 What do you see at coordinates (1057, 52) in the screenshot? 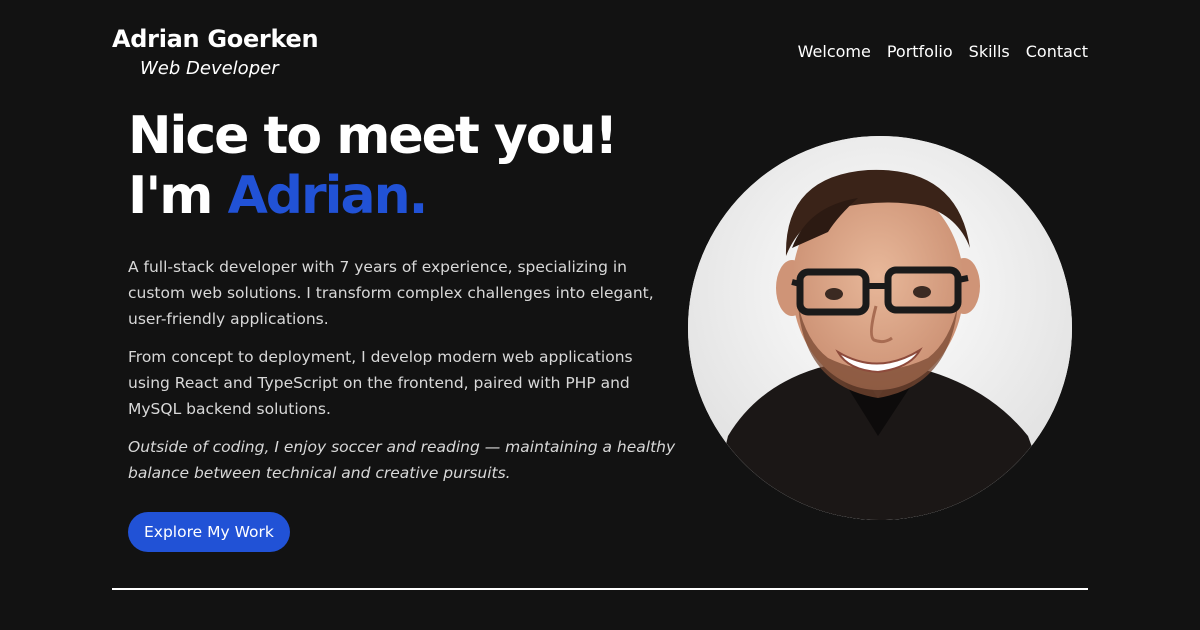
I see `nav-item-contact: Contact` at bounding box center [1057, 52].